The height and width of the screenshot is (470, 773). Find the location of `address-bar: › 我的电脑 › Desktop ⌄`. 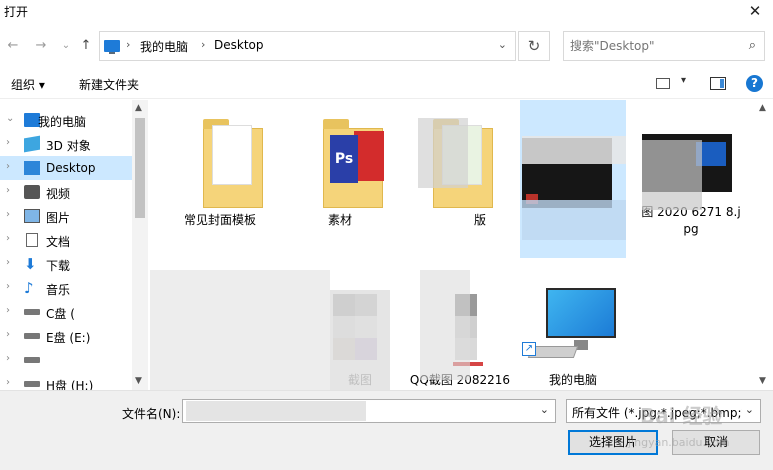

address-bar: › 我的电脑 › Desktop ⌄ is located at coordinates (307, 46).